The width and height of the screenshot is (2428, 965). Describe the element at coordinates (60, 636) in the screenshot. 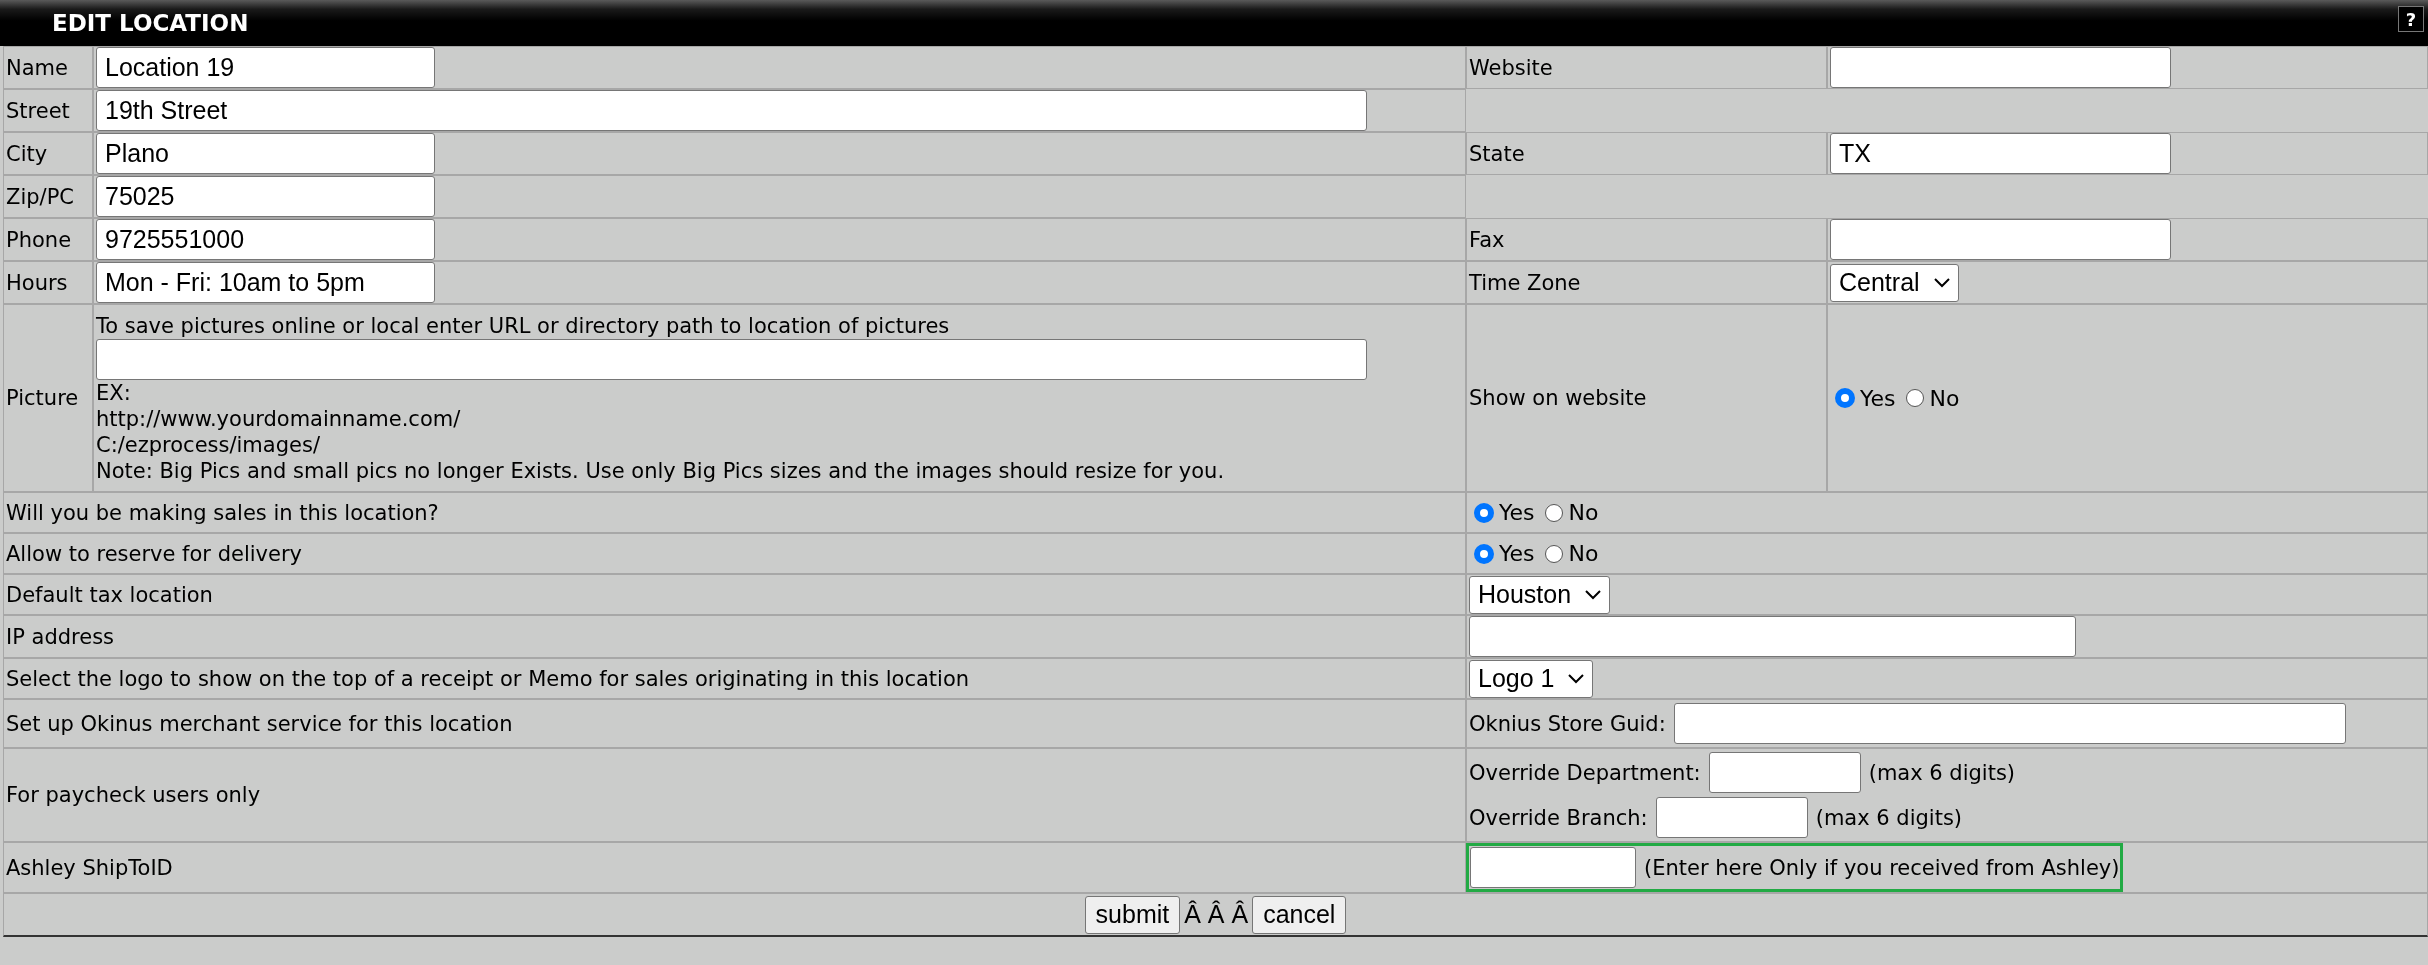

I see `field-label: IP address` at that location.